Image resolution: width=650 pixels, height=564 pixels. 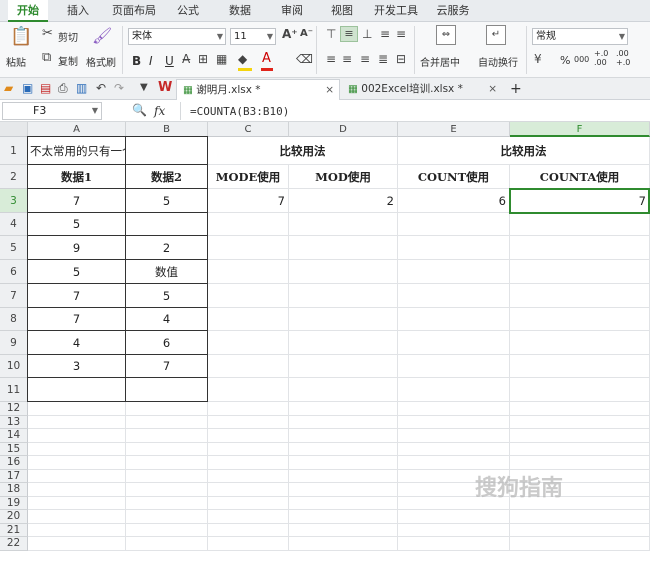 I want to click on number-format-select: 常规 ▼, so click(x=580, y=36).